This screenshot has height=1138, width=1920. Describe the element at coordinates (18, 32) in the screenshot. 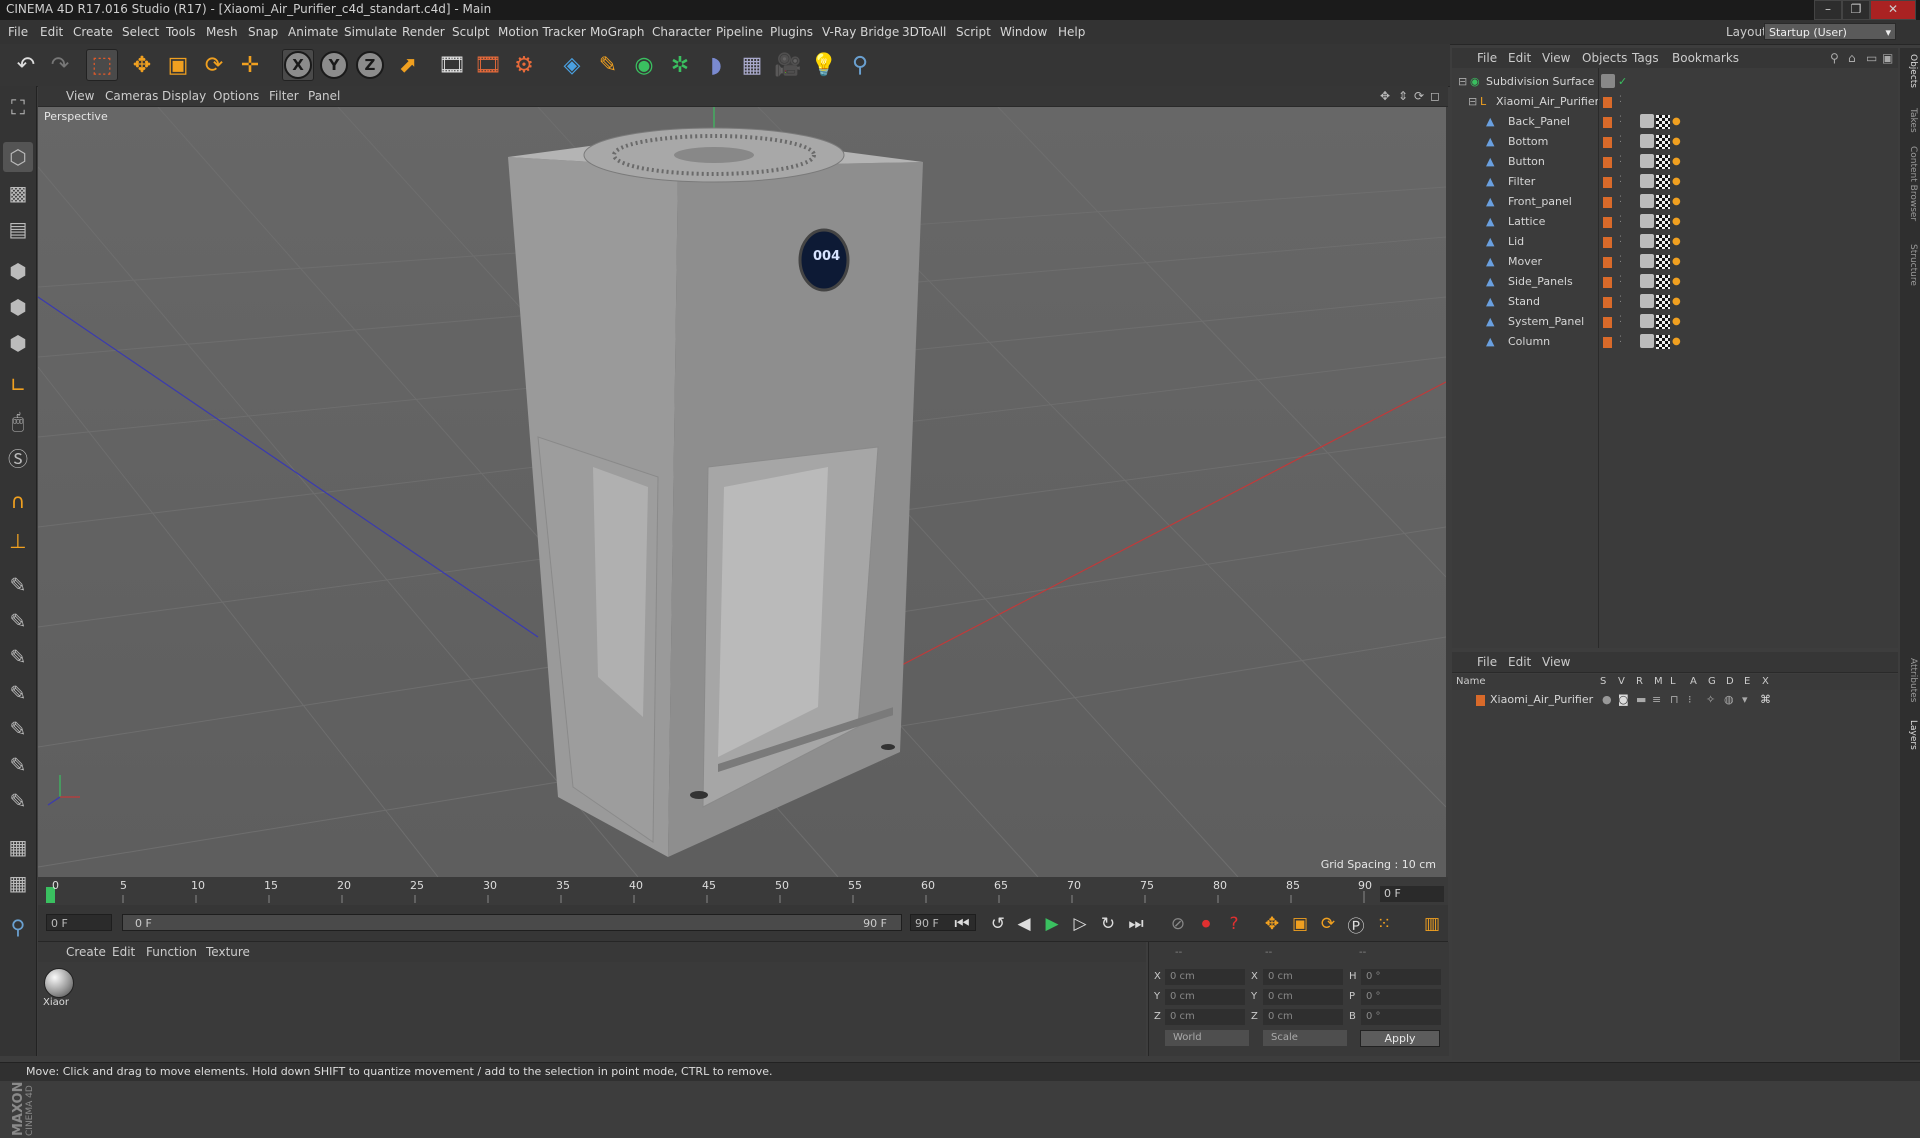

I see `menu-file: File` at that location.